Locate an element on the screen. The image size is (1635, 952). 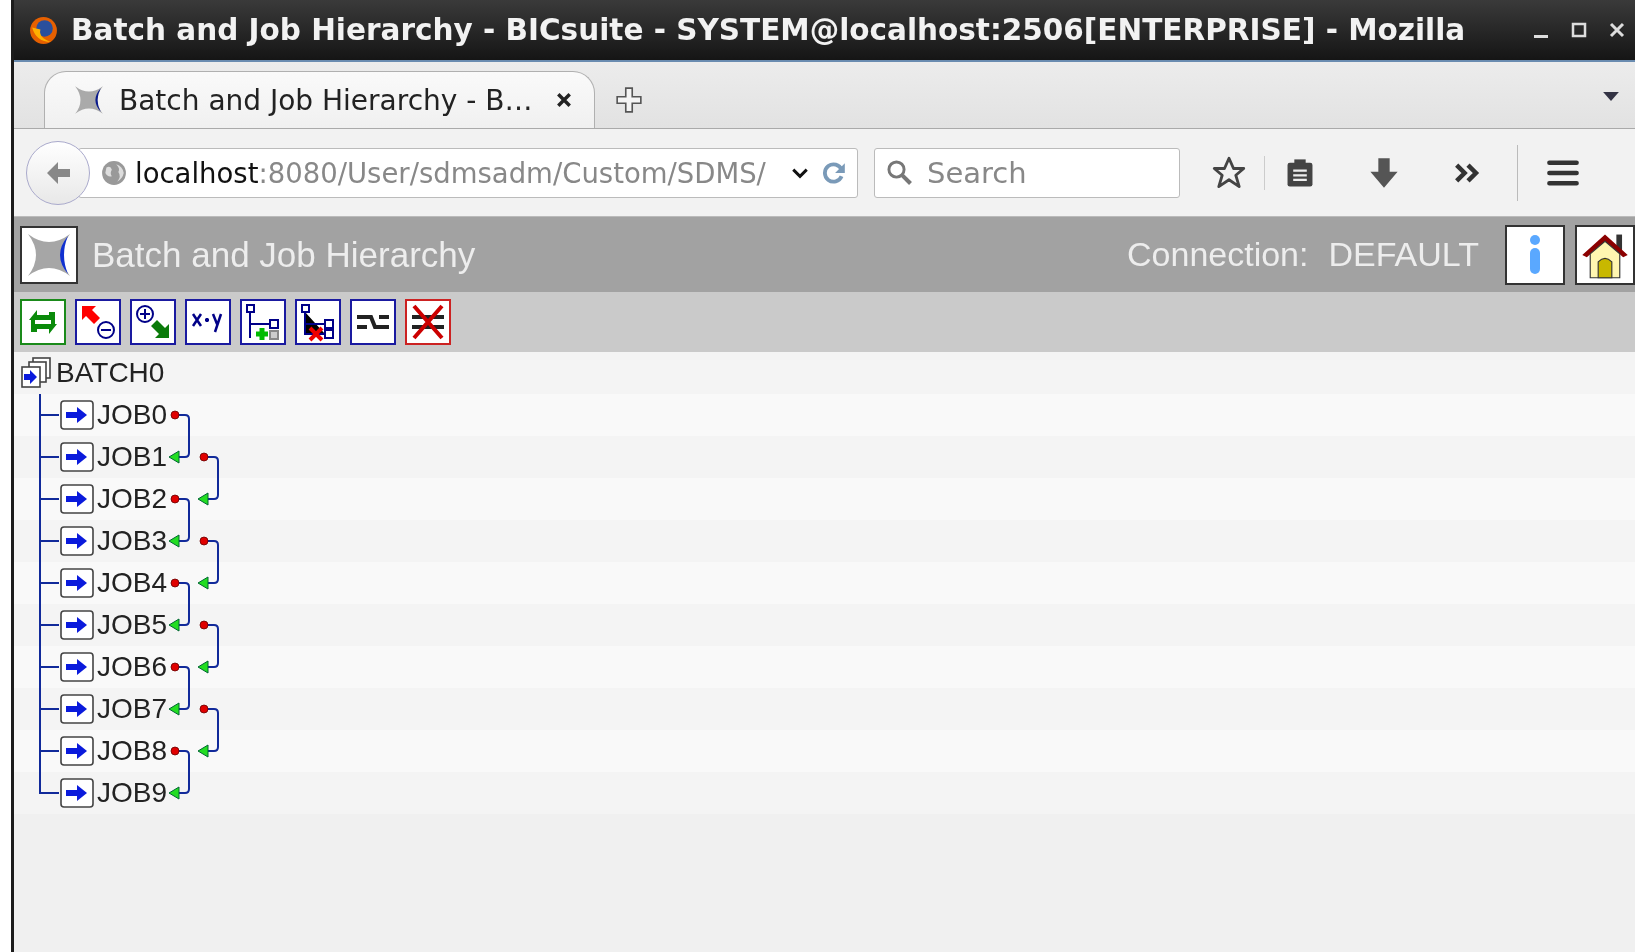
browser-logo-icon is located at coordinates (43, 30).